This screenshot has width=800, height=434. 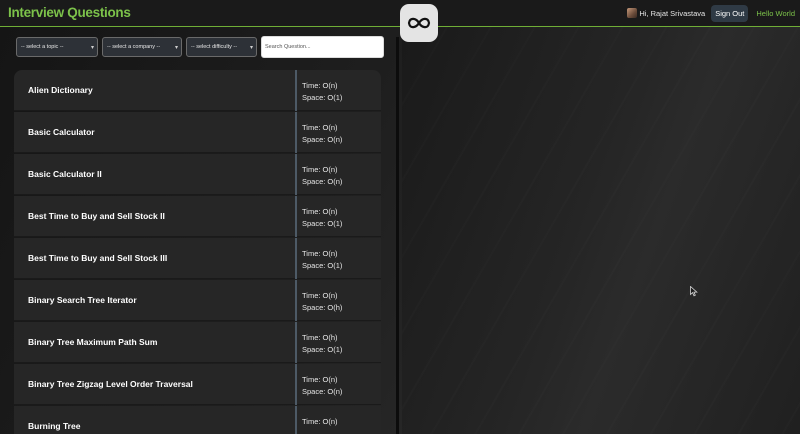 I want to click on question-name: Best Time to Buy and Sell Stock II, so click(x=96, y=216).